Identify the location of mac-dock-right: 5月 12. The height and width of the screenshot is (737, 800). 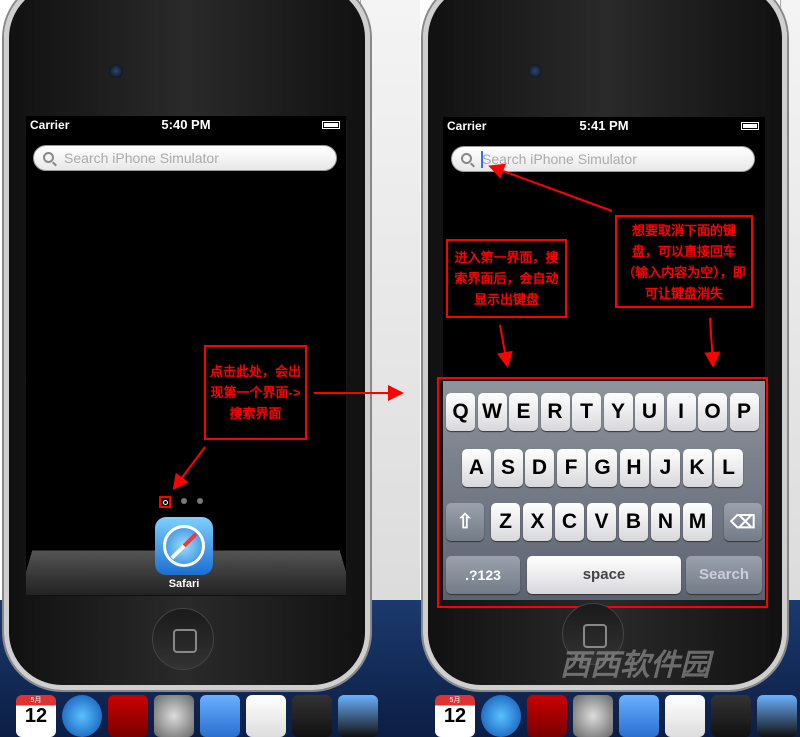
(616, 707).